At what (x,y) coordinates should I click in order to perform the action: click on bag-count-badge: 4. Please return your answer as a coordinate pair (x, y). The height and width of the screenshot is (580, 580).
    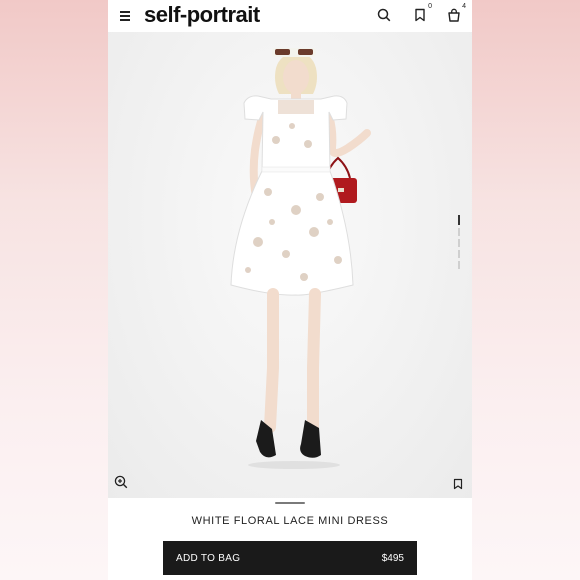
    Looking at the image, I should click on (464, 6).